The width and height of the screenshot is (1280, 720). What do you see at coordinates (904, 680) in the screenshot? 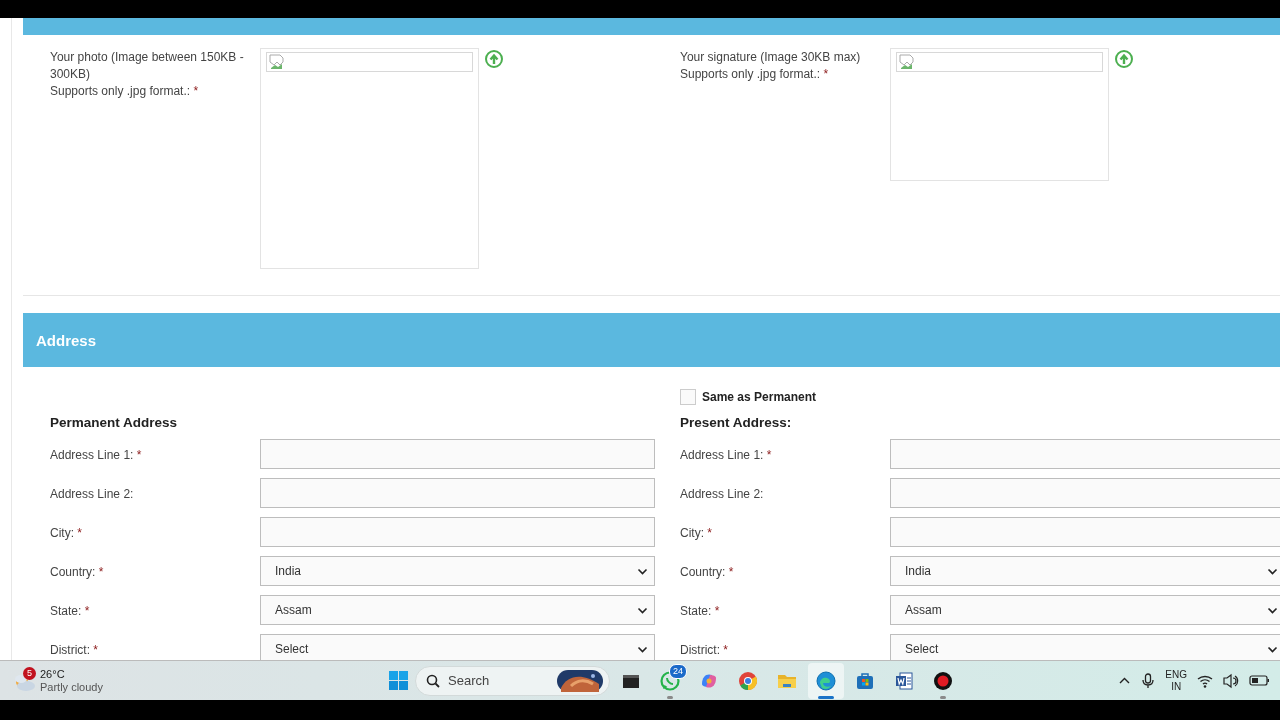
I see `document-icon` at bounding box center [904, 680].